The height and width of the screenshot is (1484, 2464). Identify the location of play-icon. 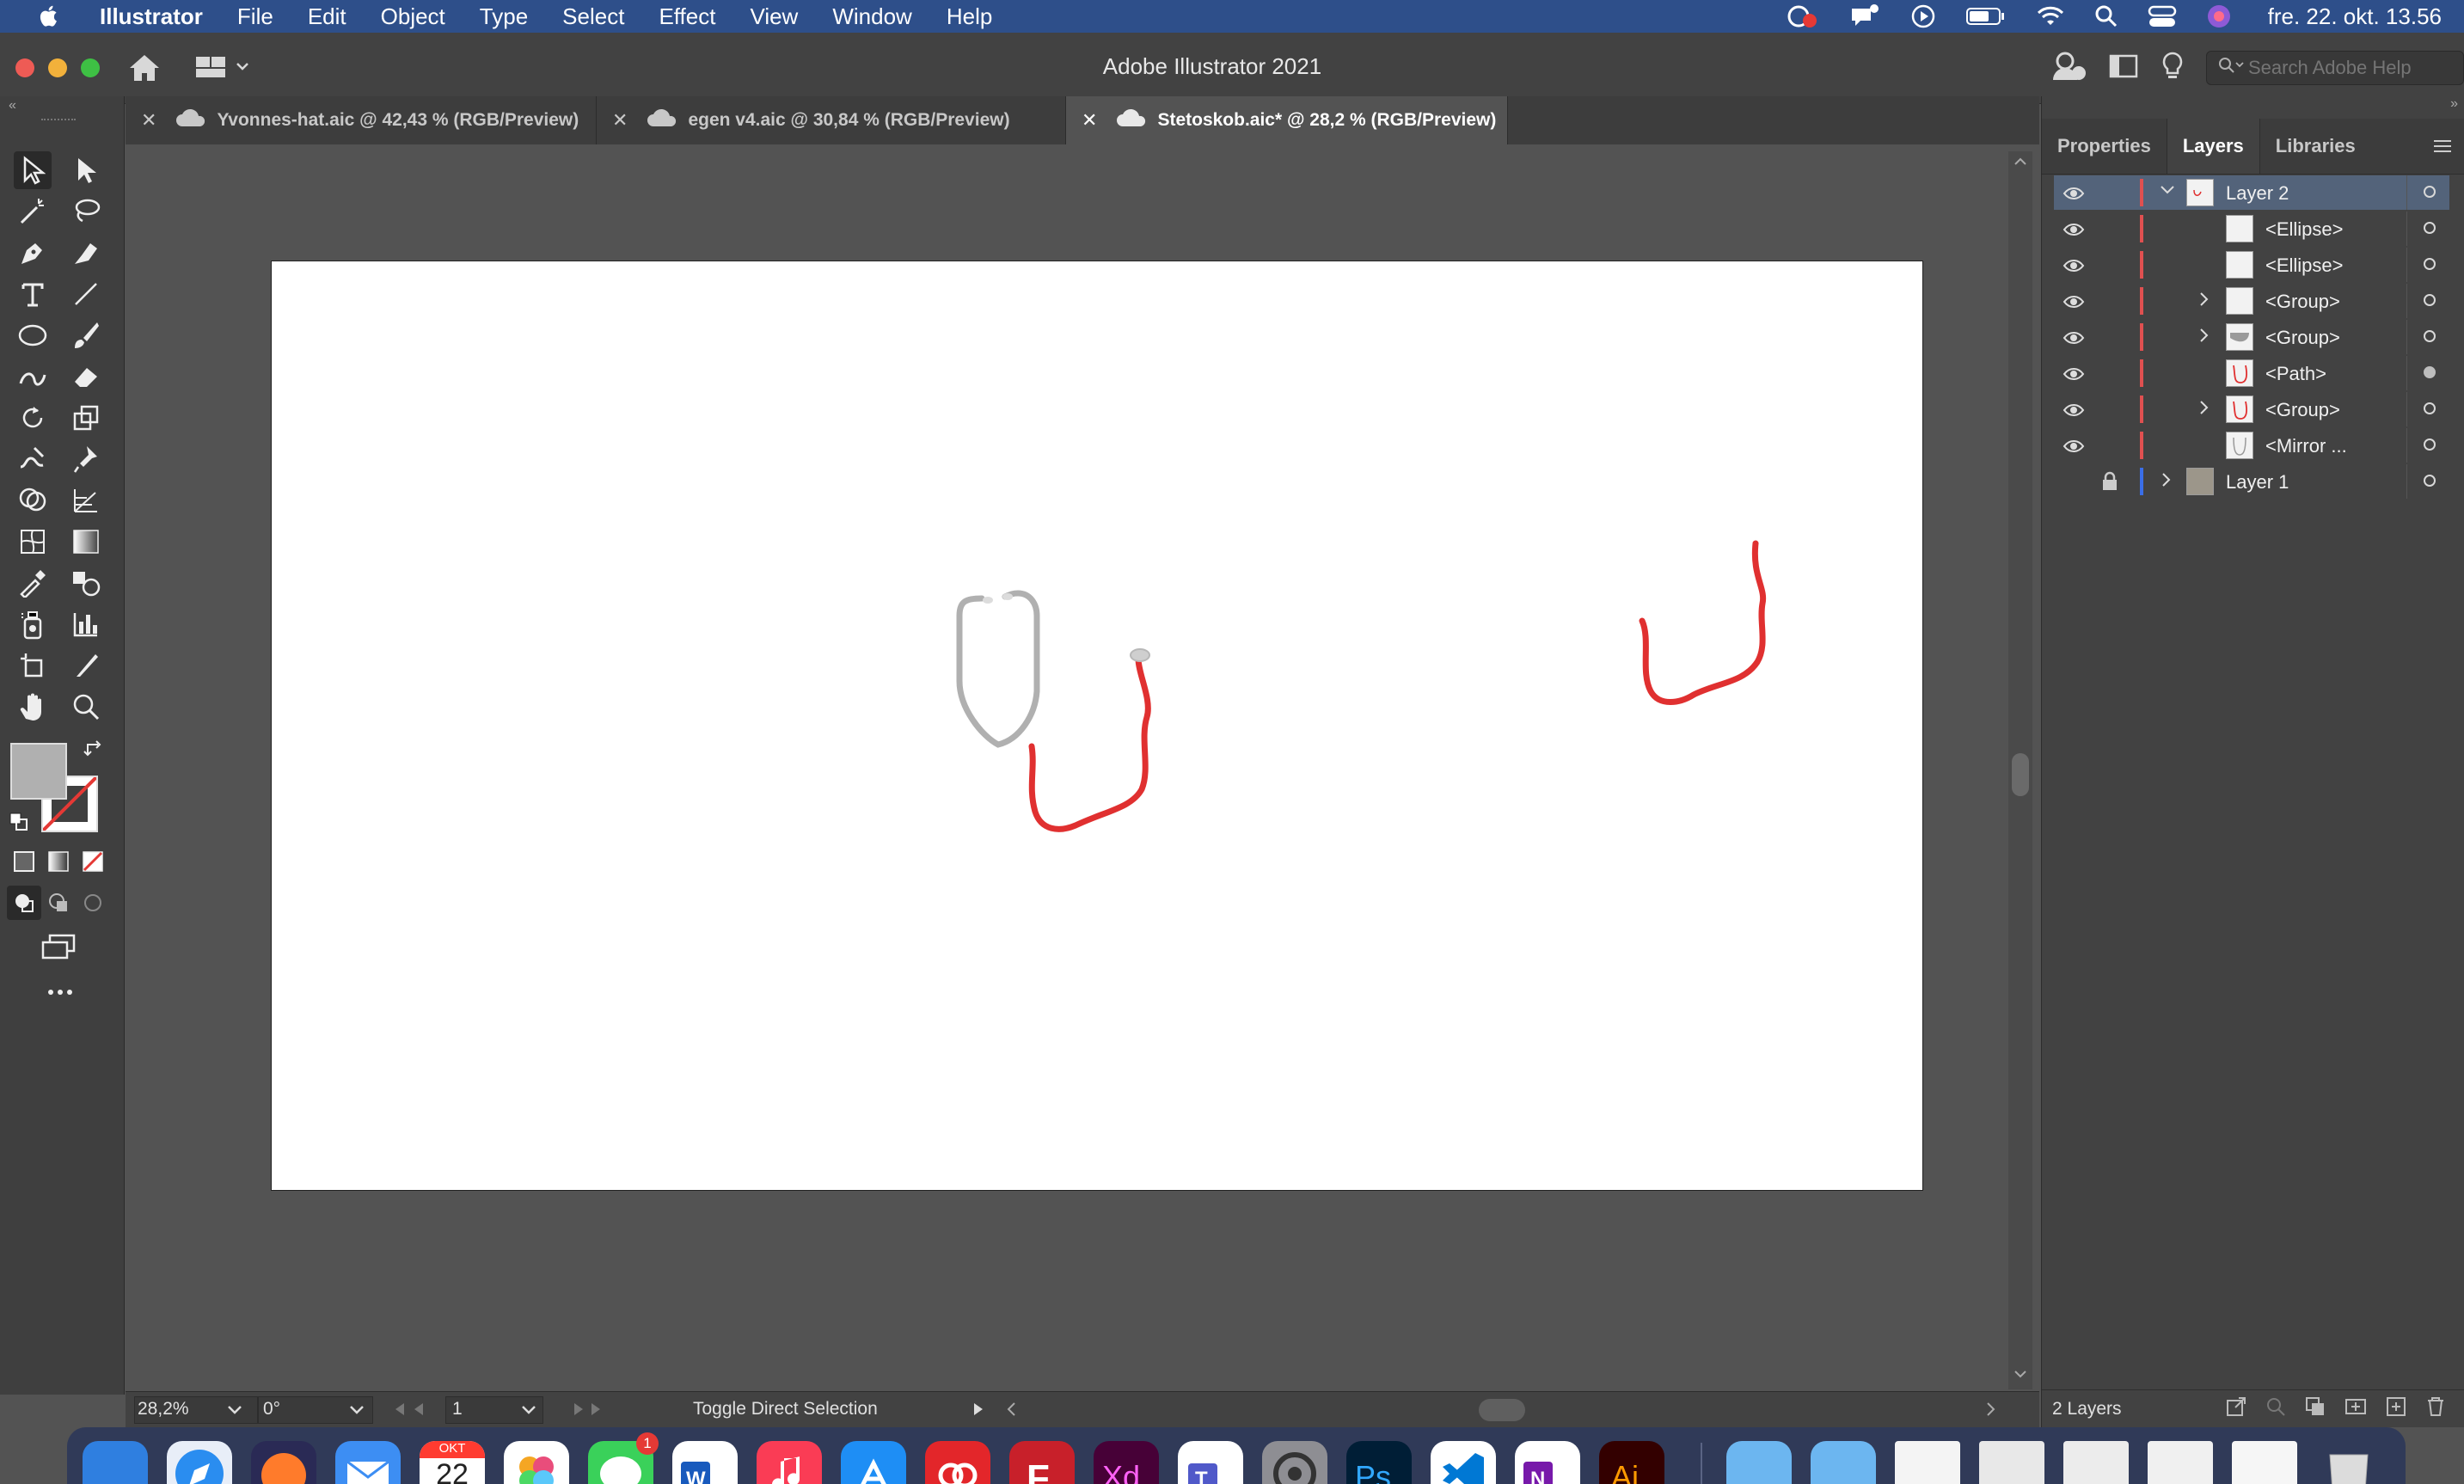
(1923, 16).